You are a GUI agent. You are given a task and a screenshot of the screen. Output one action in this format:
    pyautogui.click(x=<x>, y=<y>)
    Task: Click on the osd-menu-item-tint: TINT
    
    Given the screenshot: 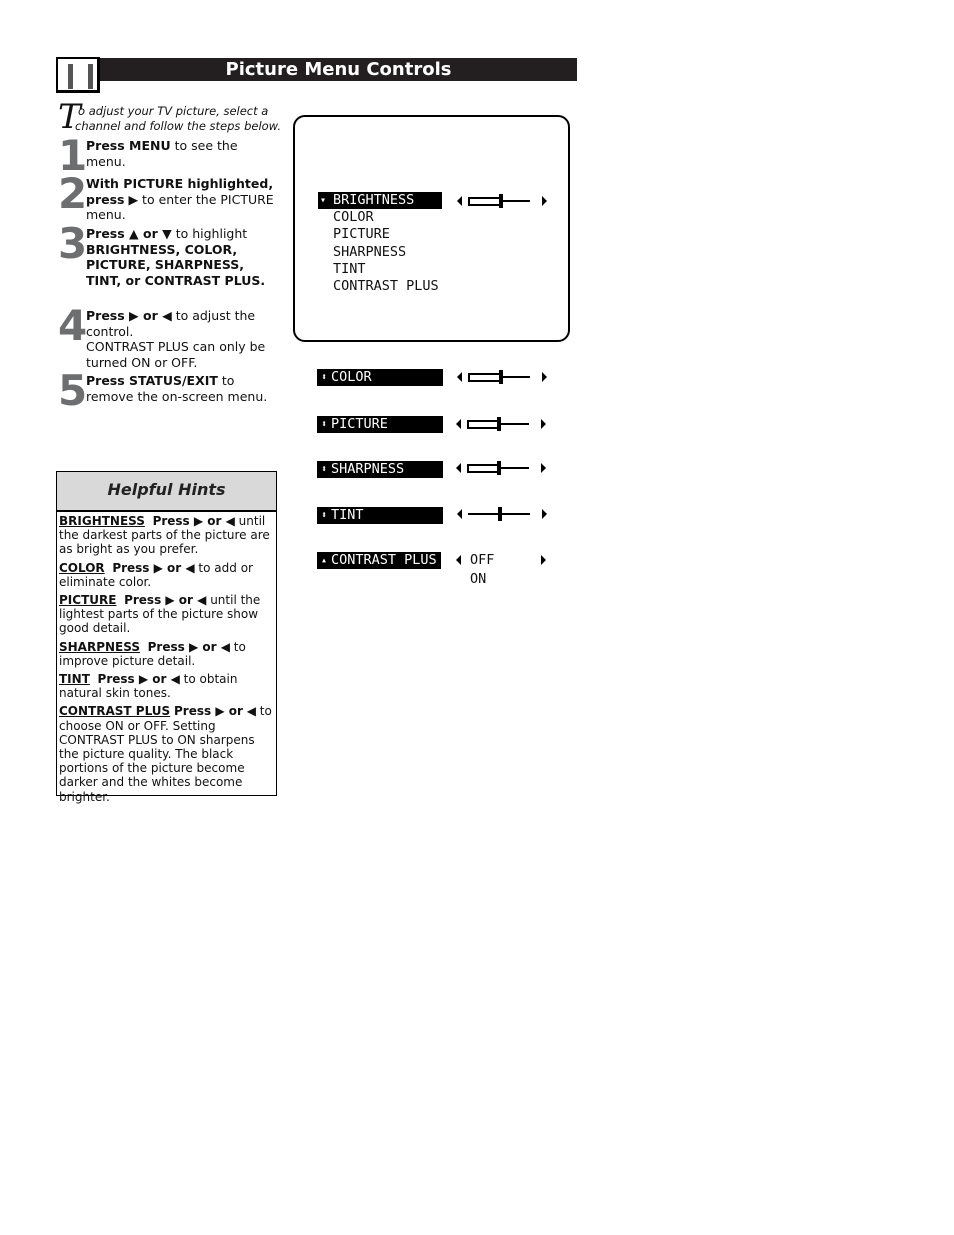 What is the action you would take?
    pyautogui.click(x=349, y=268)
    